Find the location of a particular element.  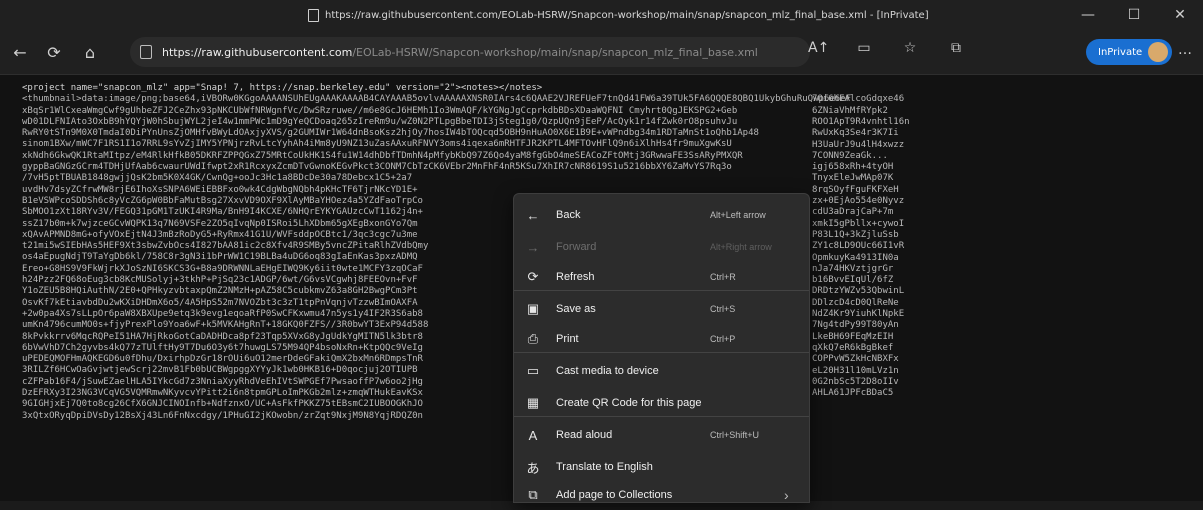

context-menu-item-add-page-to-collections: ⧉ Add page to Collections › is located at coordinates (661, 495).